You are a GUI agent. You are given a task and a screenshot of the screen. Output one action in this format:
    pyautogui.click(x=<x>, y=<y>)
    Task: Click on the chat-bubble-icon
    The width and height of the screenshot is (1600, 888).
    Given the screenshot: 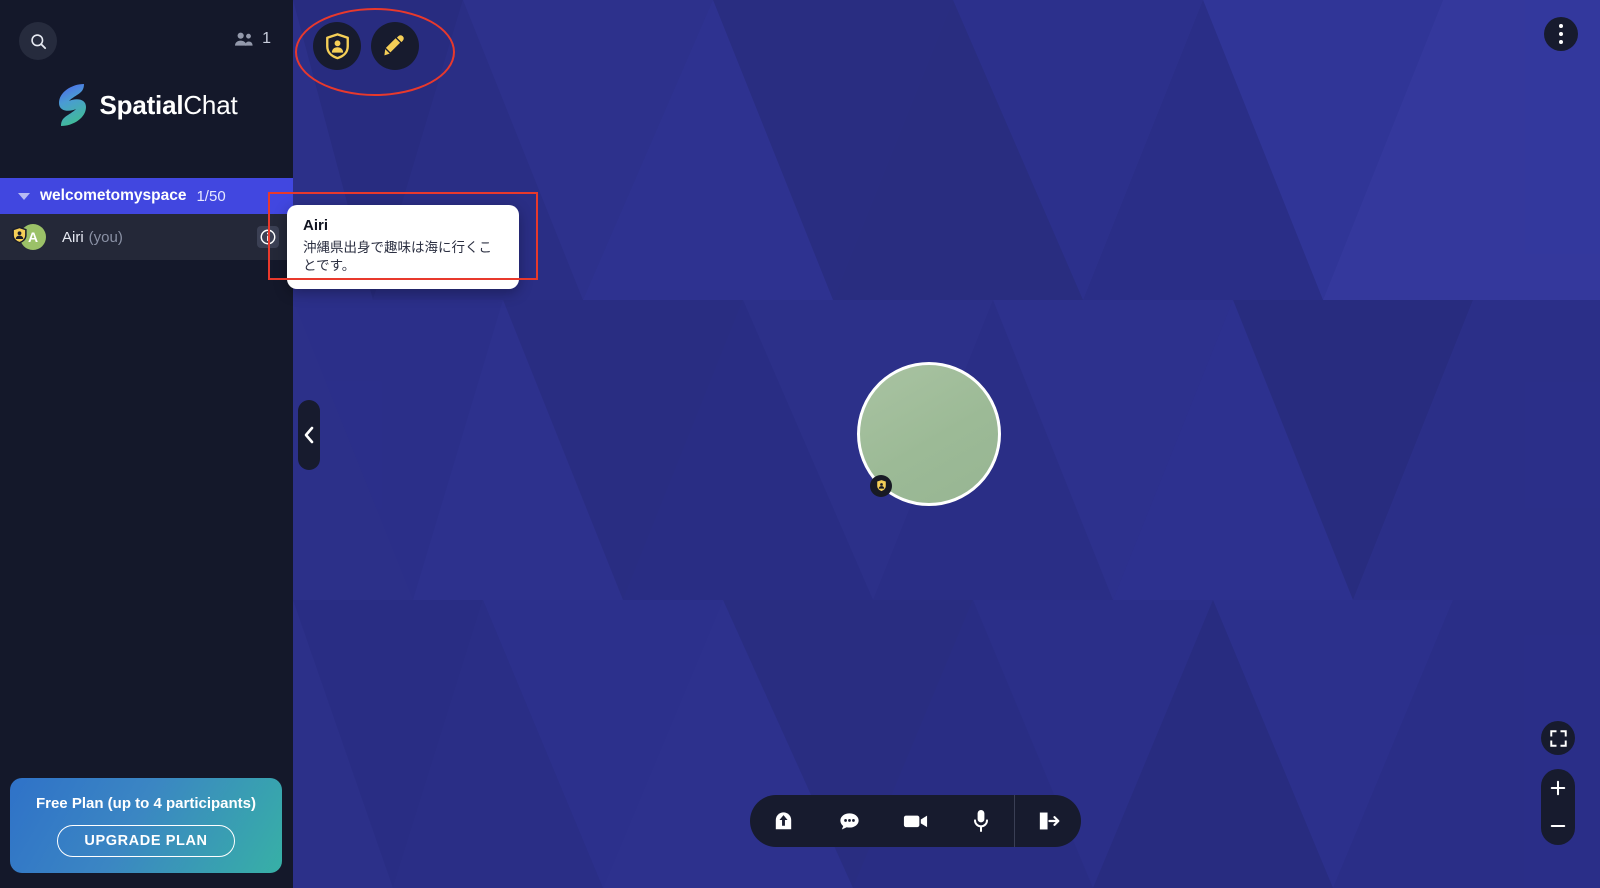 What is the action you would take?
    pyautogui.click(x=849, y=820)
    